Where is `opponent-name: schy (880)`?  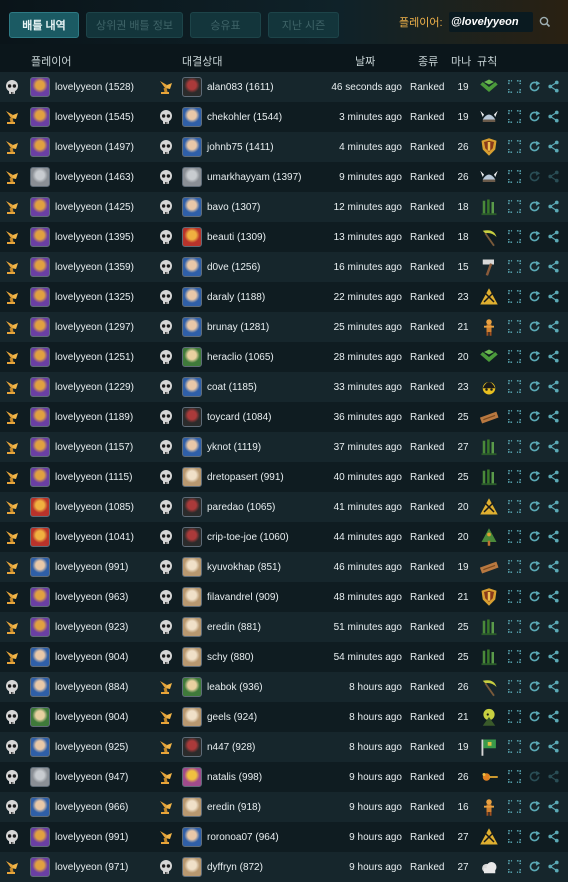
opponent-name: schy (880) is located at coordinates (230, 657).